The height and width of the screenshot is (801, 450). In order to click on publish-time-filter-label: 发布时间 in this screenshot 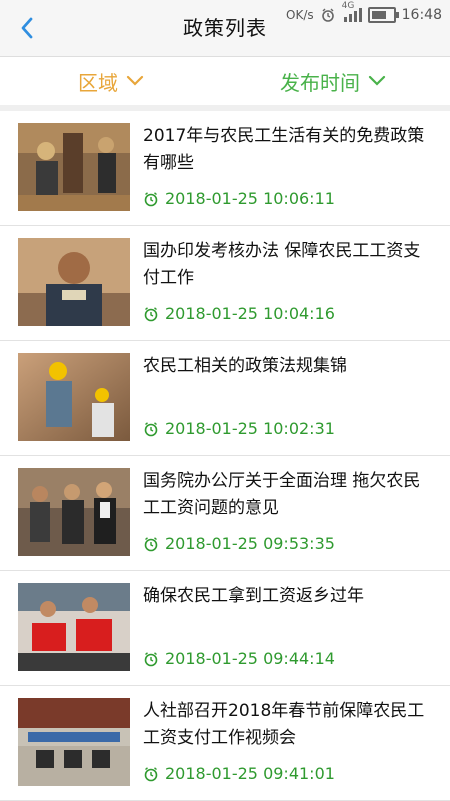, I will do `click(320, 82)`.